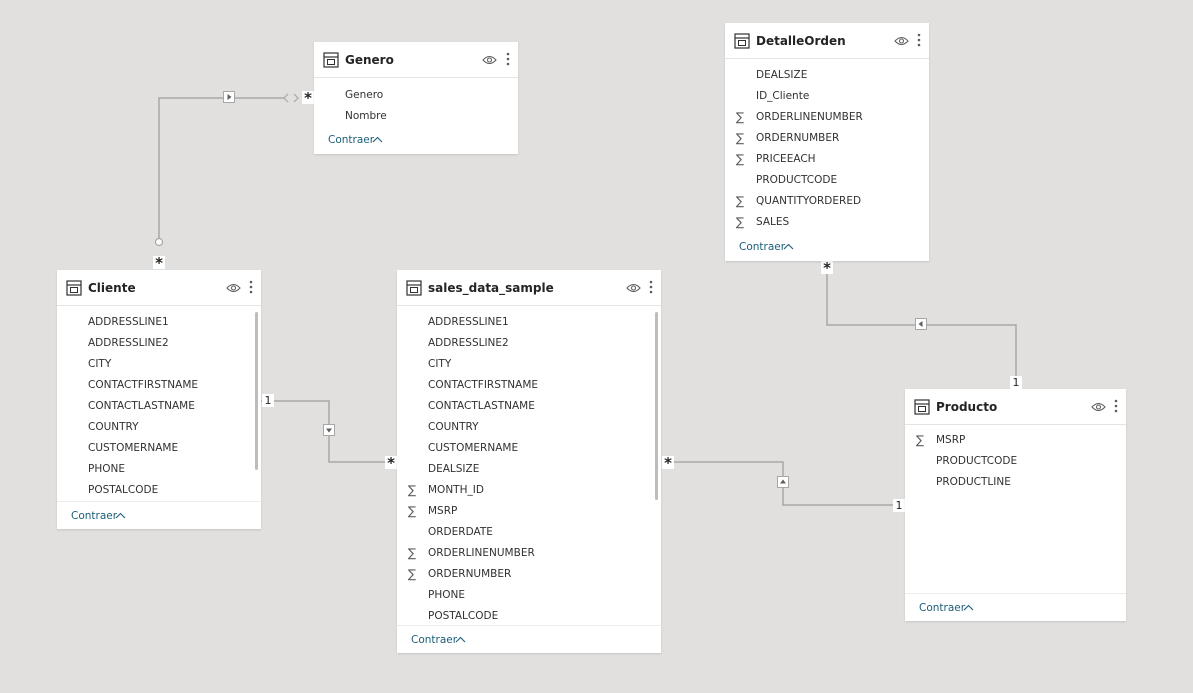 This screenshot has height=693, width=1193. I want to click on field-row: ∑ MONTH_ID, so click(529, 490).